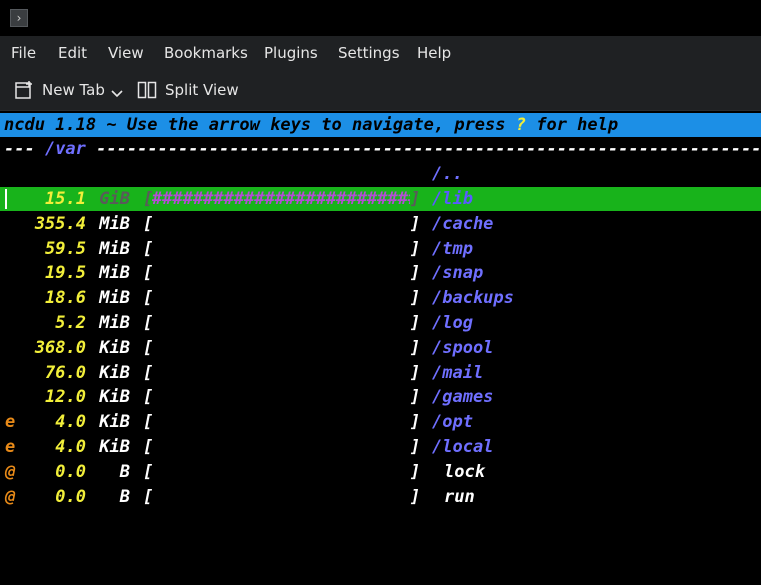 The width and height of the screenshot is (761, 585). I want to click on toolbar: New Tab Split View, so click(380, 90).